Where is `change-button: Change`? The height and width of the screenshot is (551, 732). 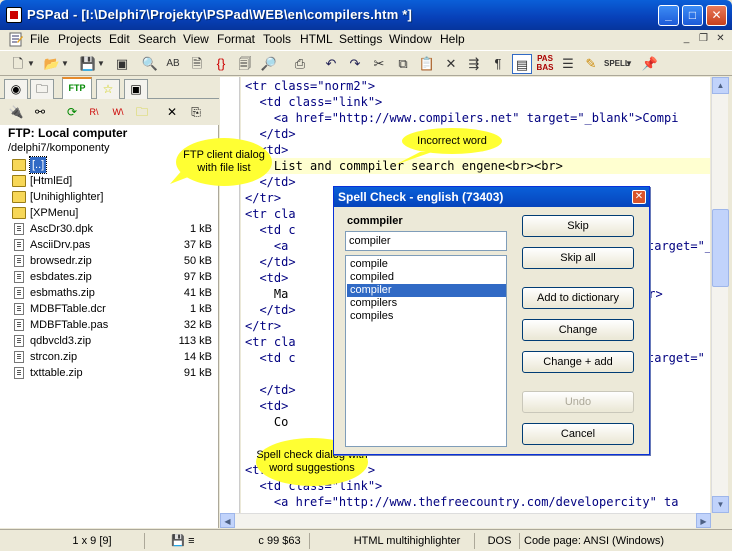 change-button: Change is located at coordinates (578, 330).